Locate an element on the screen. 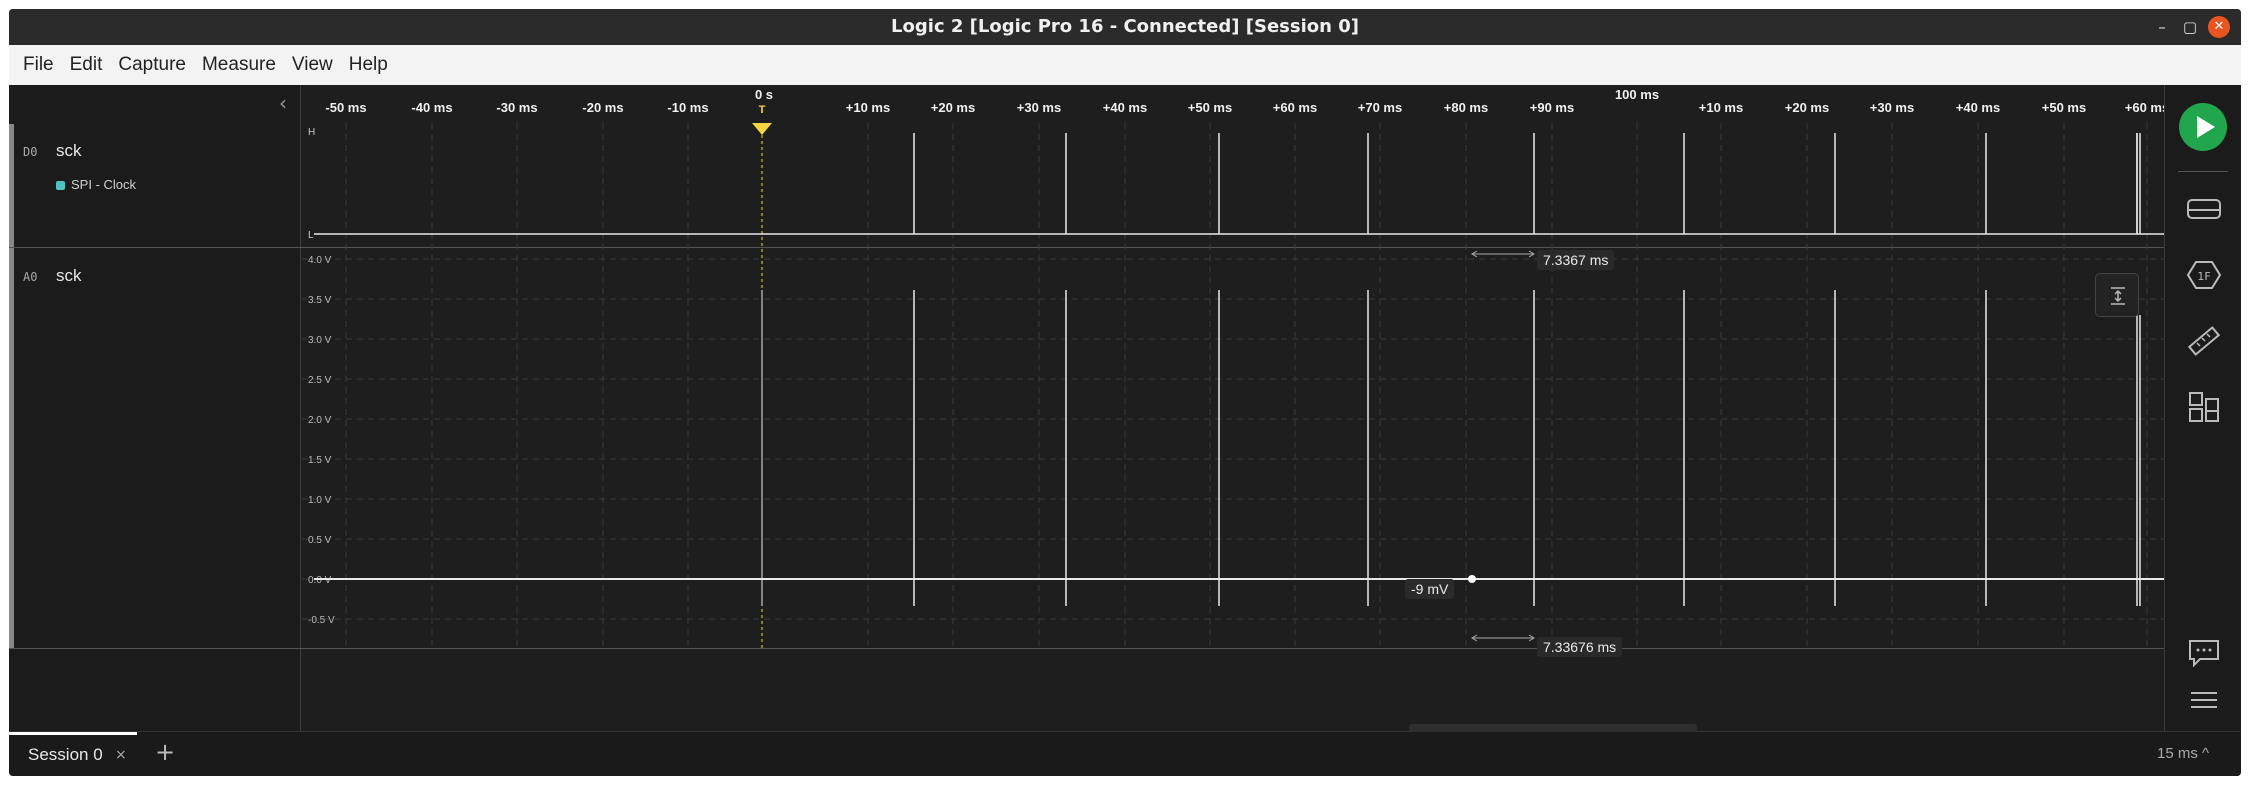  sidebar-divider is located at coordinates (2203, 171).